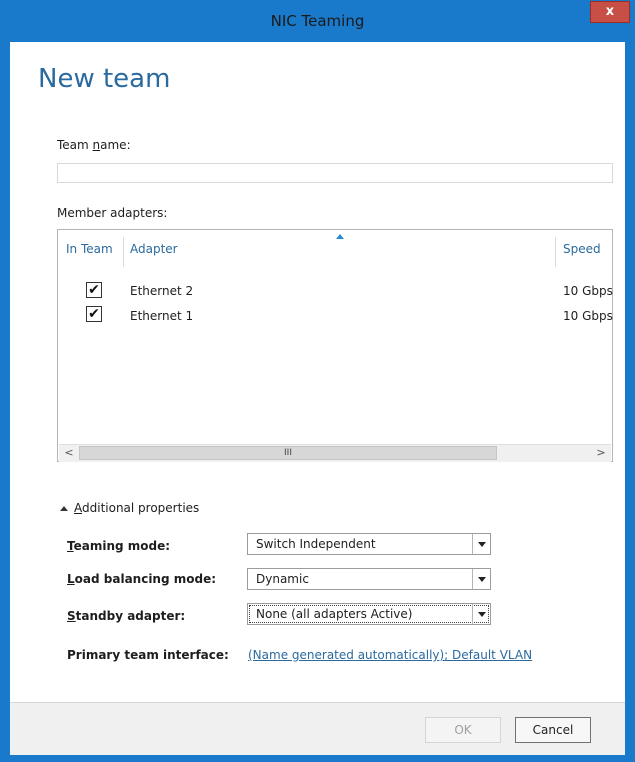  I want to click on collapse-caret-icon, so click(64, 508).